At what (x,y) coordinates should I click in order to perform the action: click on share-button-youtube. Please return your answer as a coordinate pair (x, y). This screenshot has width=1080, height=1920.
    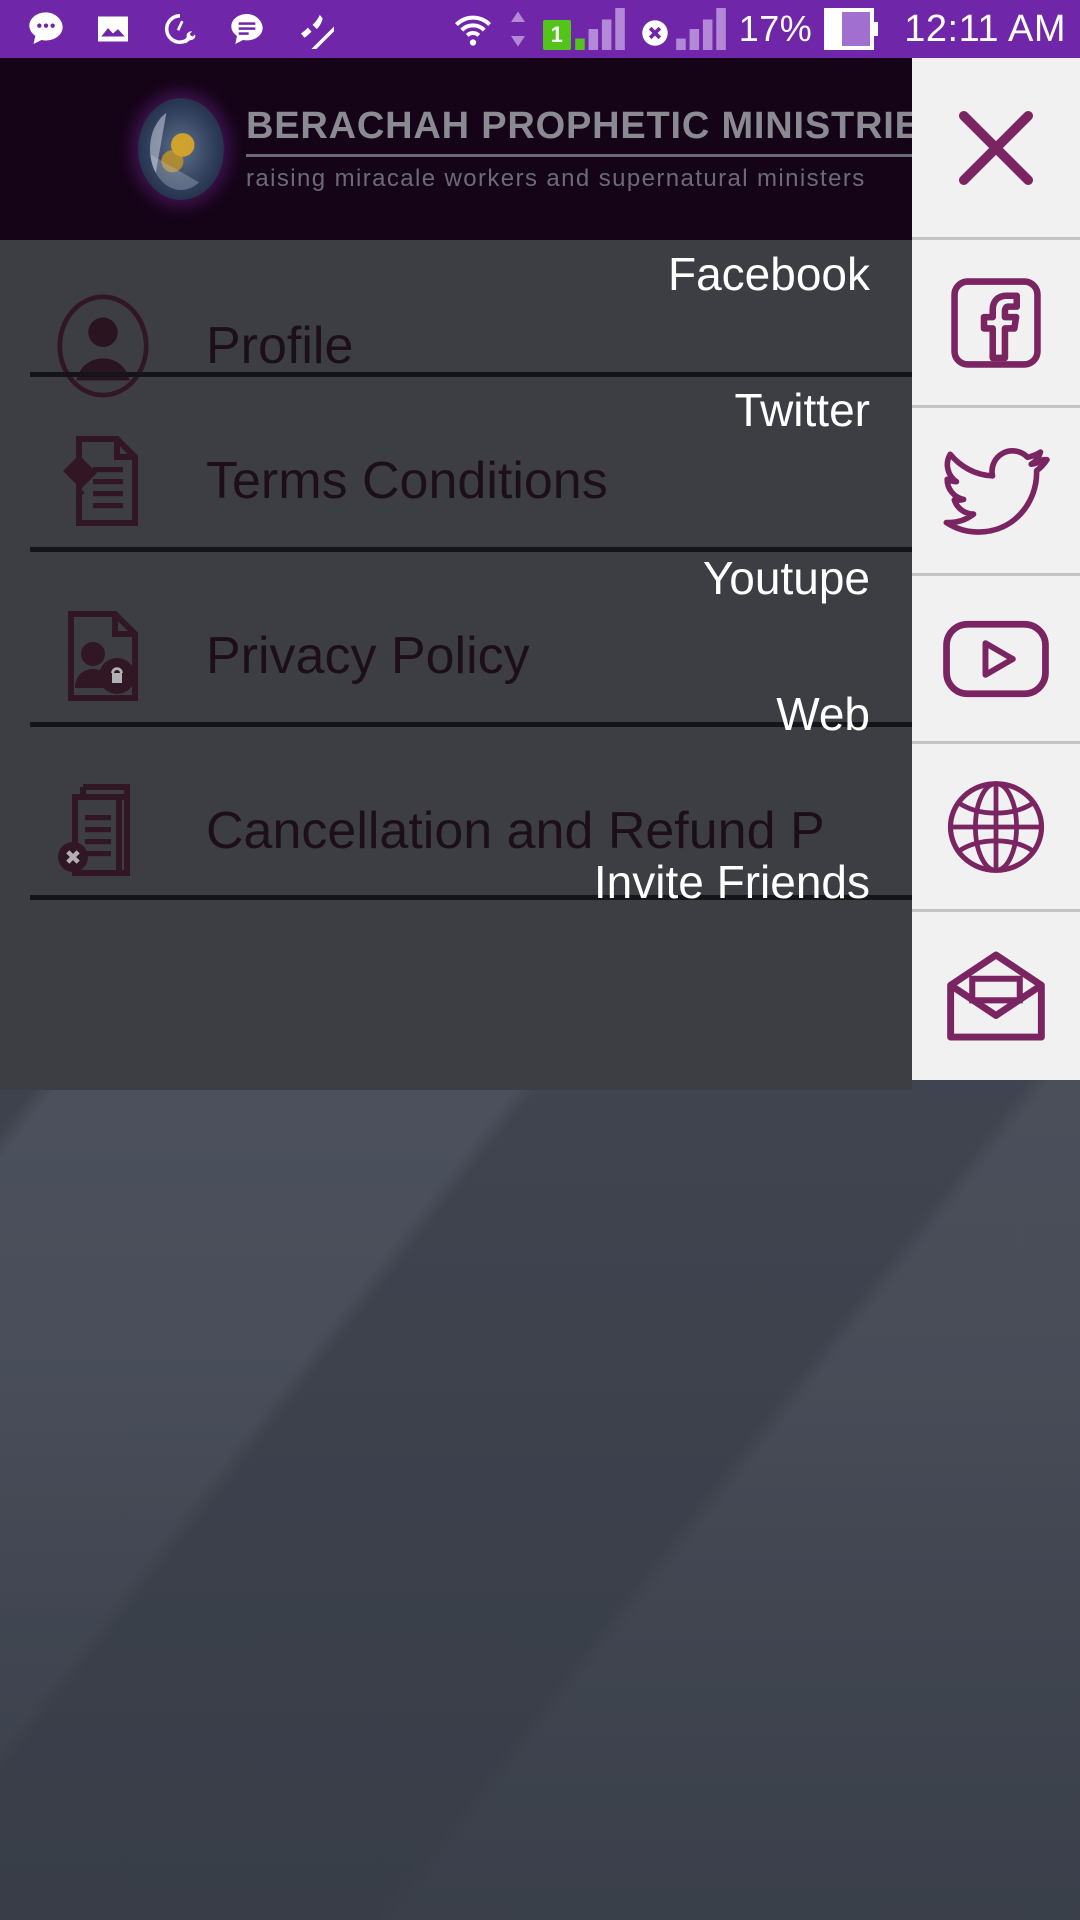
    Looking at the image, I should click on (996, 660).